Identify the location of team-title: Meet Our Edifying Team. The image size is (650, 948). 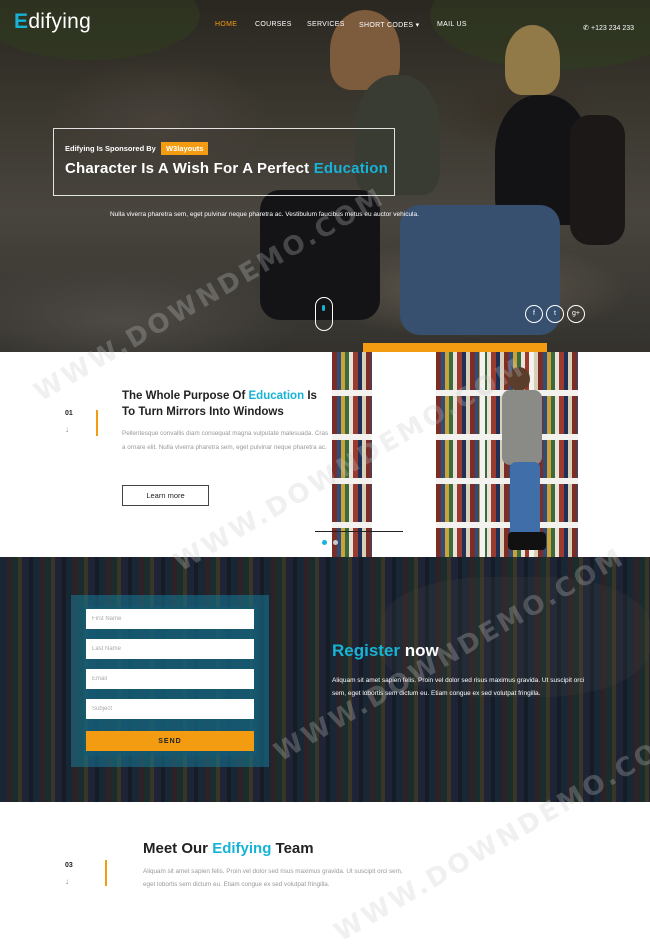
(228, 848).